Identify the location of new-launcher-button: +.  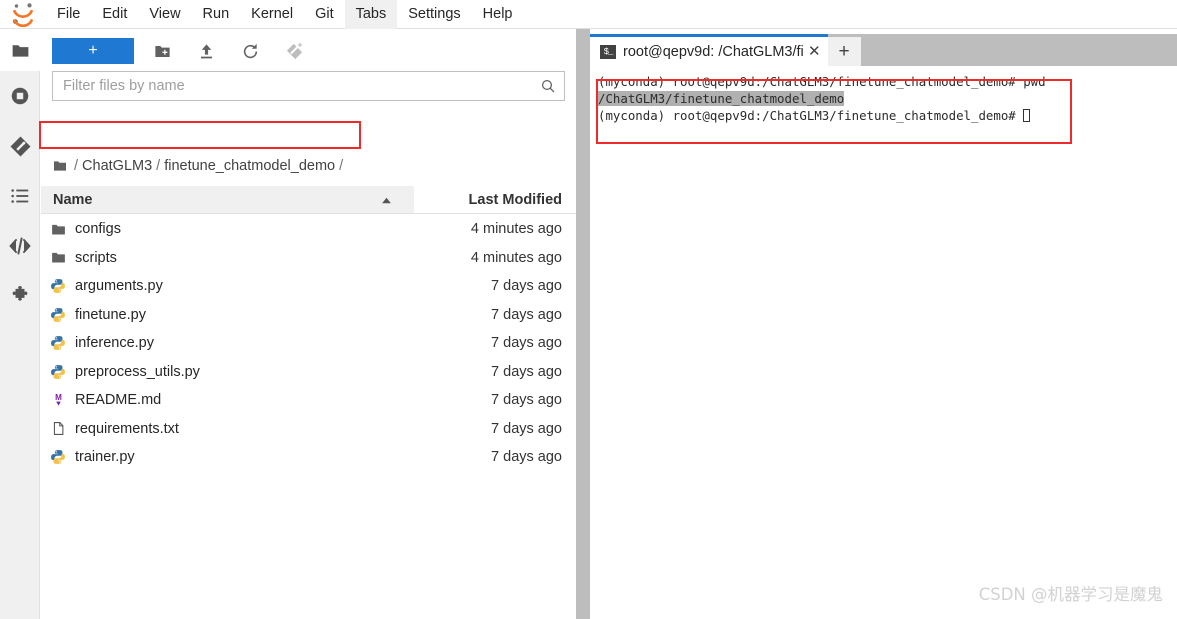
(93, 51).